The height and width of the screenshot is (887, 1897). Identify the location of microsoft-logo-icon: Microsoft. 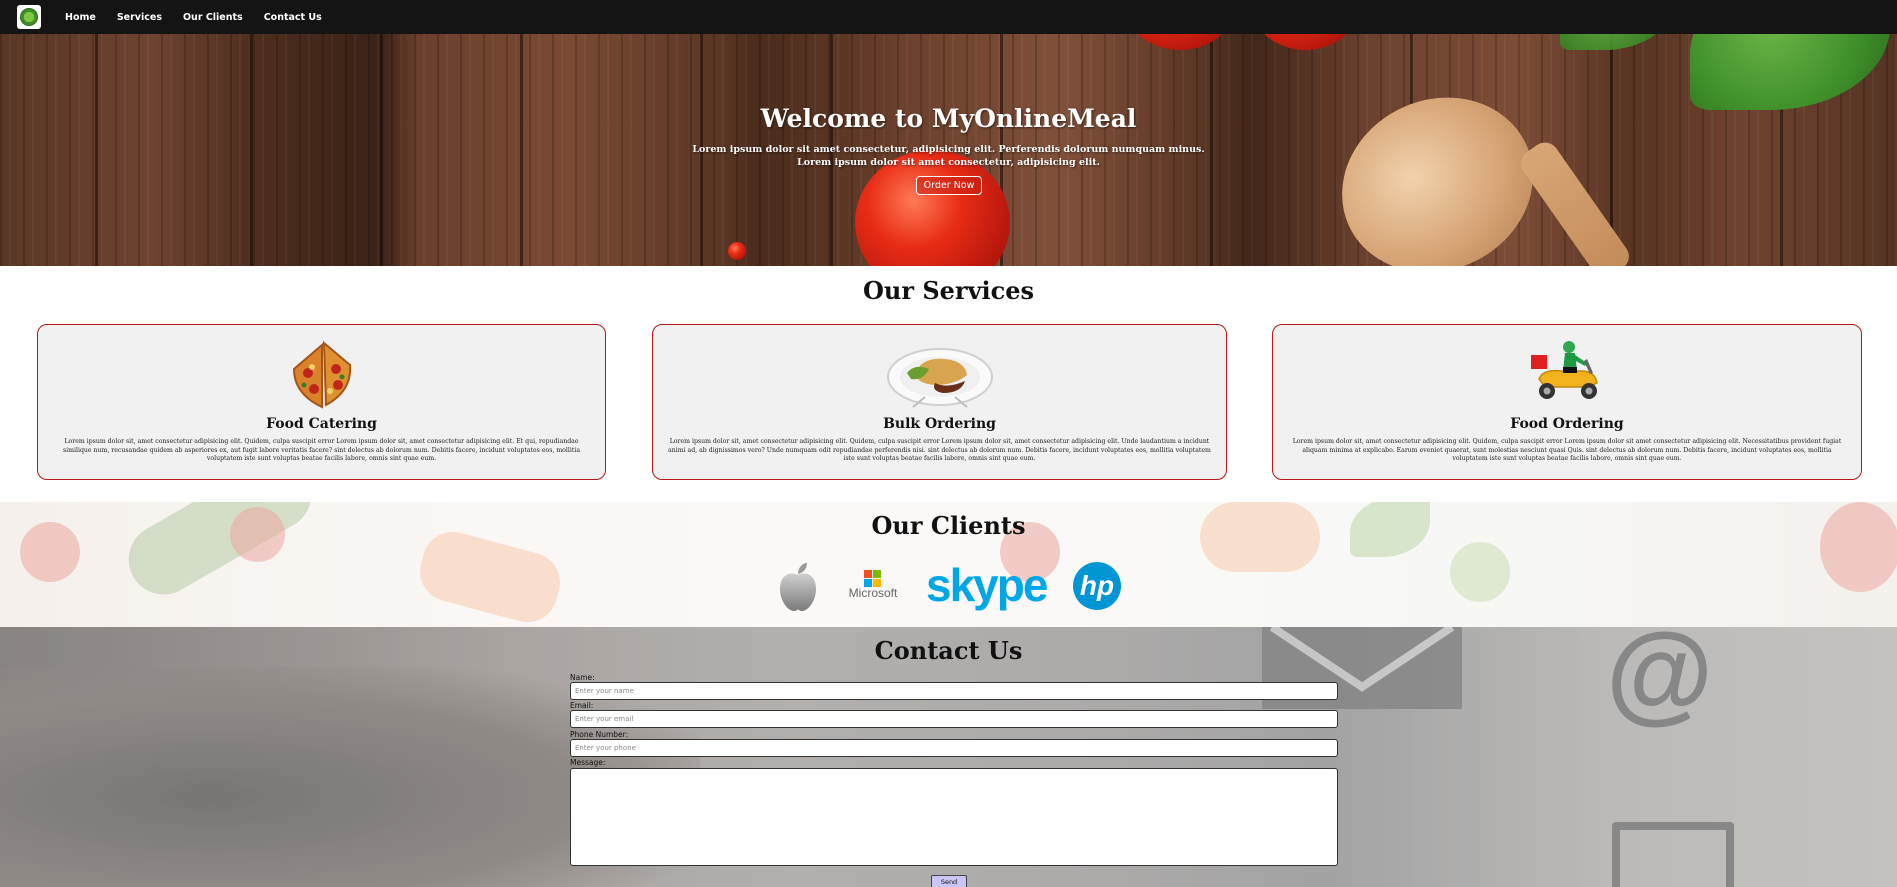
(873, 587).